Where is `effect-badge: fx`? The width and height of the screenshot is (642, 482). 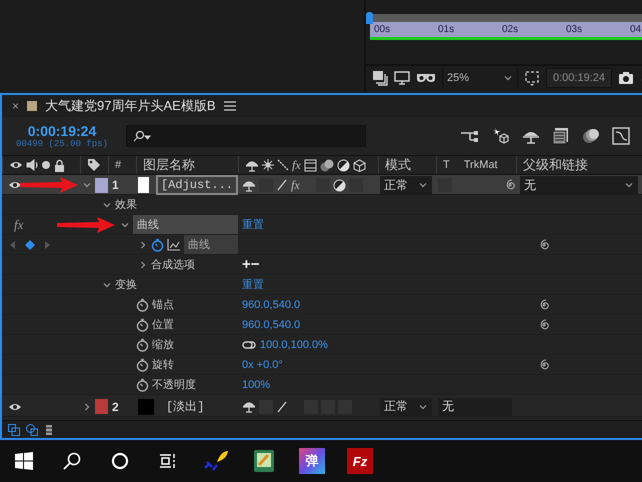 effect-badge: fx is located at coordinates (19, 224).